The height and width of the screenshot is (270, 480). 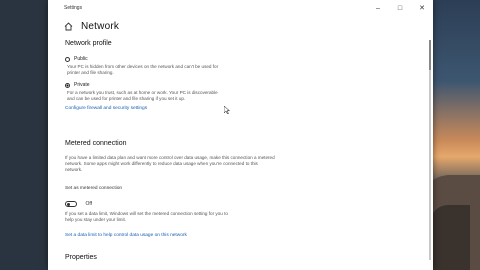 What do you see at coordinates (94, 188) in the screenshot?
I see `metered-toggle-label: Set as metered connection` at bounding box center [94, 188].